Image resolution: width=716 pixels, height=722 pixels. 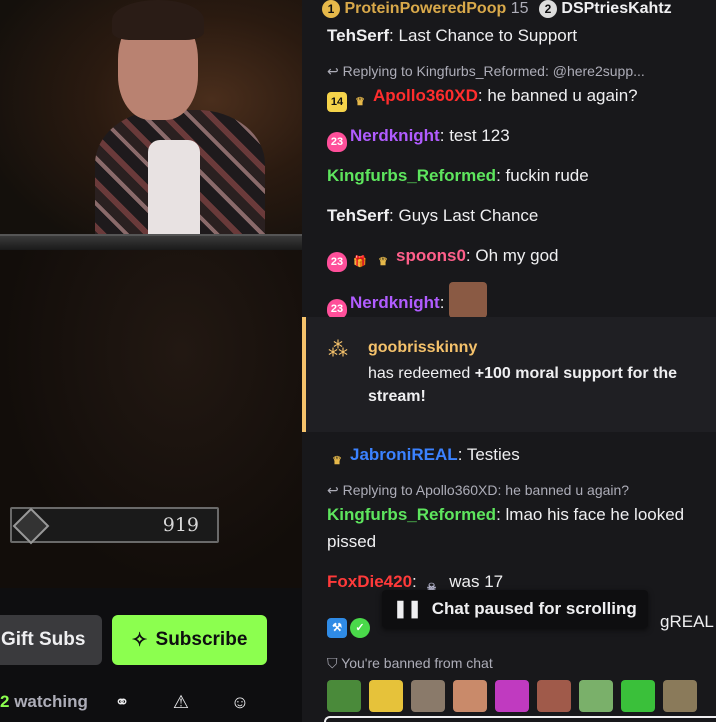 What do you see at coordinates (468, 300) in the screenshot?
I see `emote-image` at bounding box center [468, 300].